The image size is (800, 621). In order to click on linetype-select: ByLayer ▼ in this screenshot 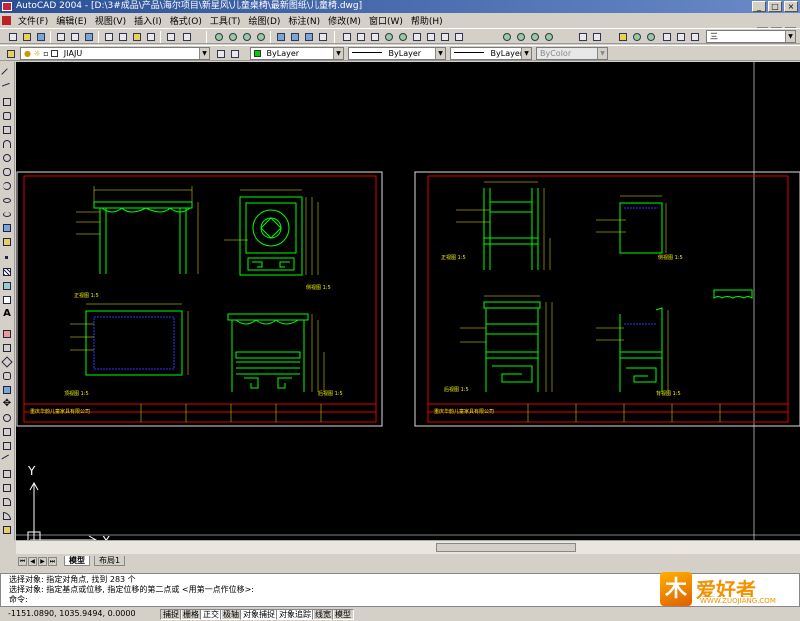, I will do `click(397, 53)`.